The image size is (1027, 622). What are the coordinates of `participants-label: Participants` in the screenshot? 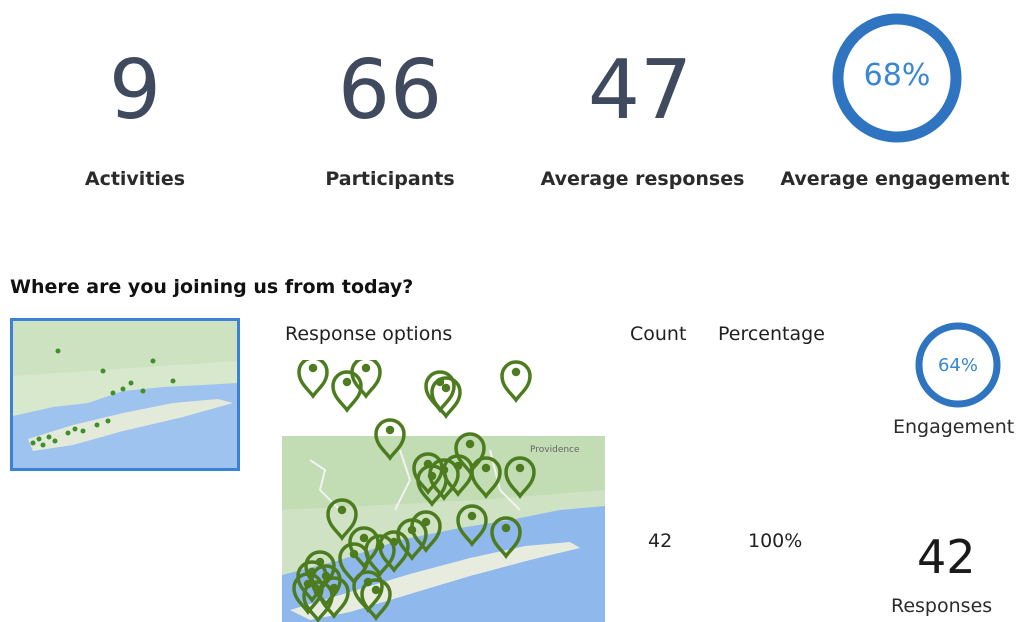 It's located at (390, 179).